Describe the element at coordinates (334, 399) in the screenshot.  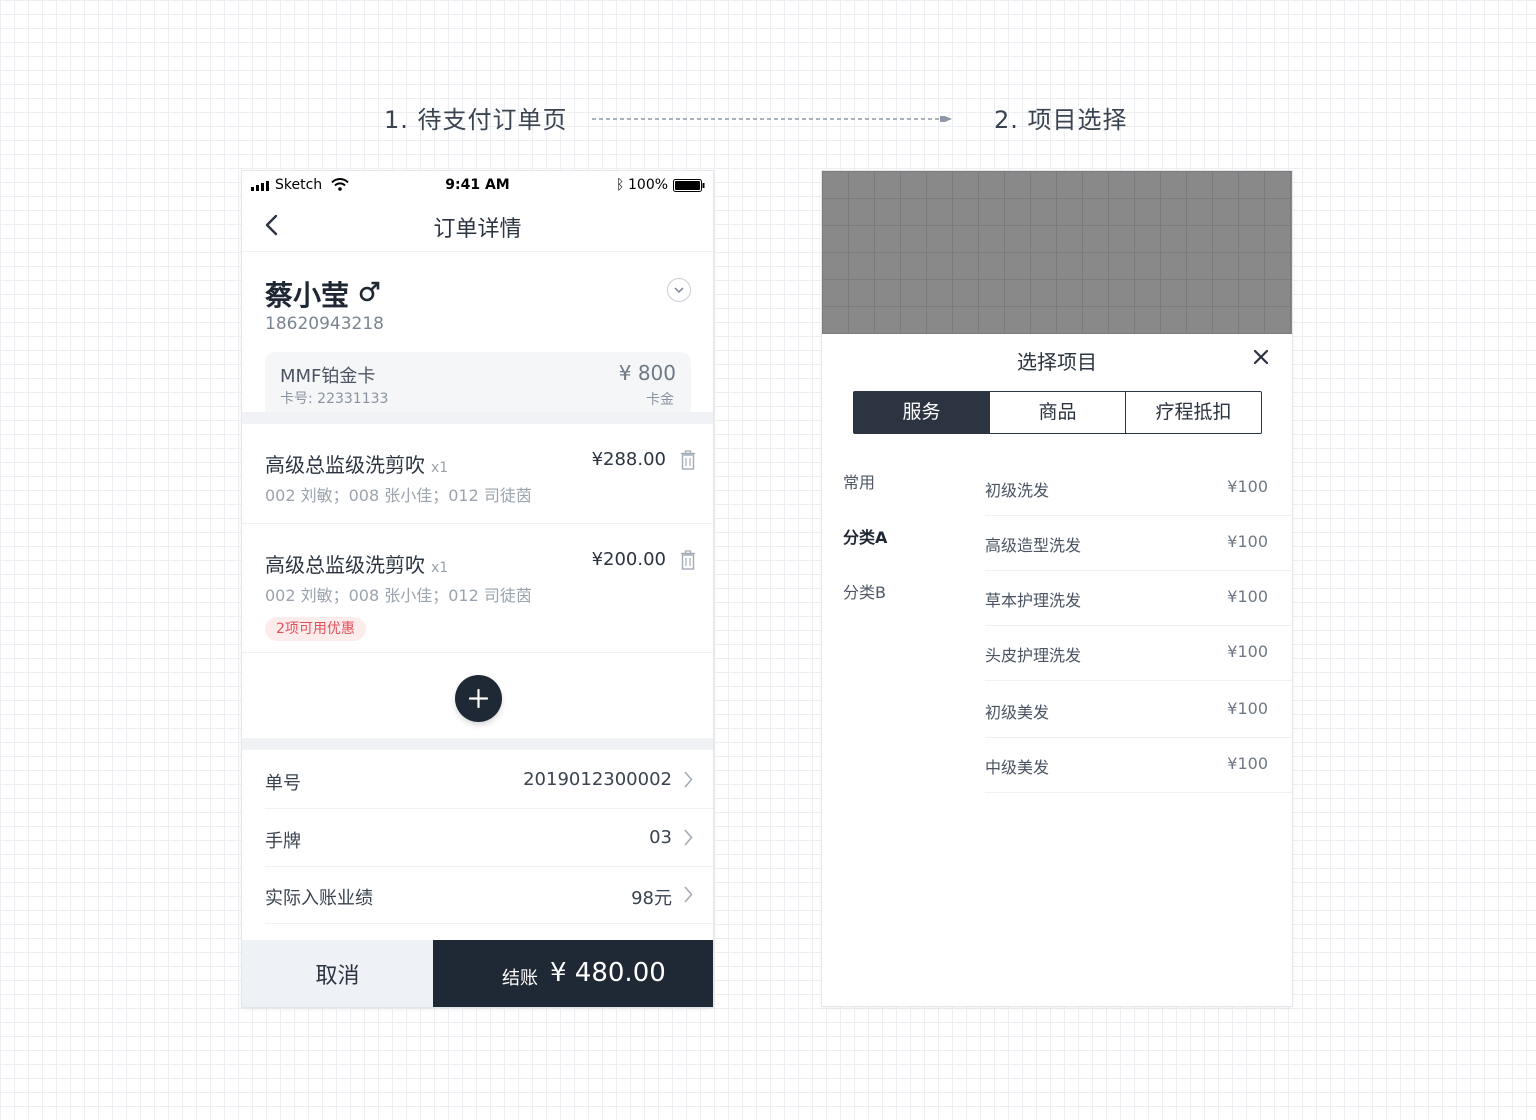
I see `card-number: 卡号: 22331133` at that location.